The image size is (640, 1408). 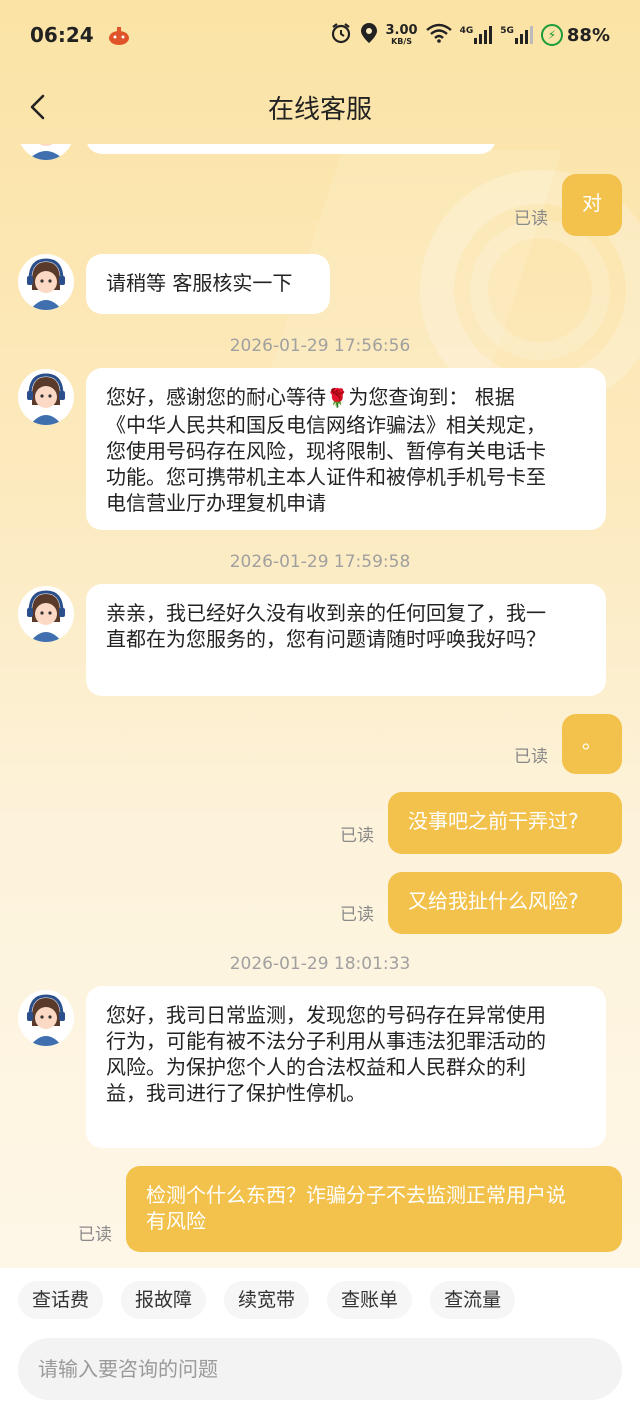 I want to click on app-notification-icon, so click(x=119, y=35).